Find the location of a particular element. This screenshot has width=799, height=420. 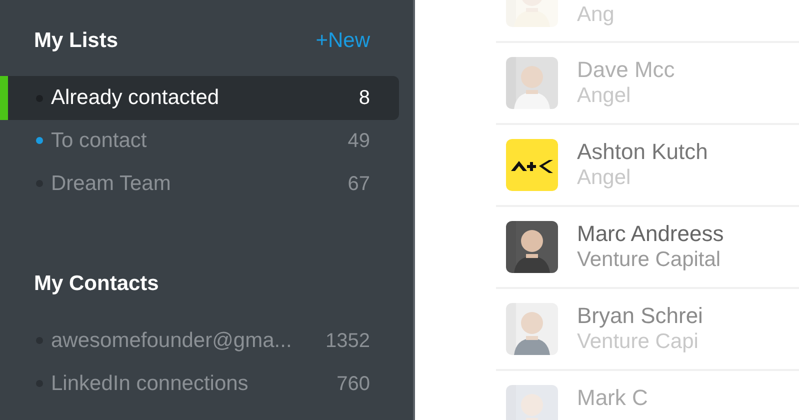

contact-row: Mark C is located at coordinates (647, 395).